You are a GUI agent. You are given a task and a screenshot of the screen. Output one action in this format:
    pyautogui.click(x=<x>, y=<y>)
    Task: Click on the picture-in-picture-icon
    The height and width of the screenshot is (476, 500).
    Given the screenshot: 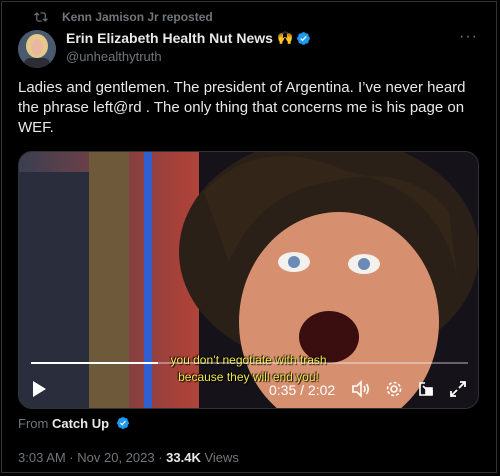 What is the action you would take?
    pyautogui.click(x=426, y=389)
    